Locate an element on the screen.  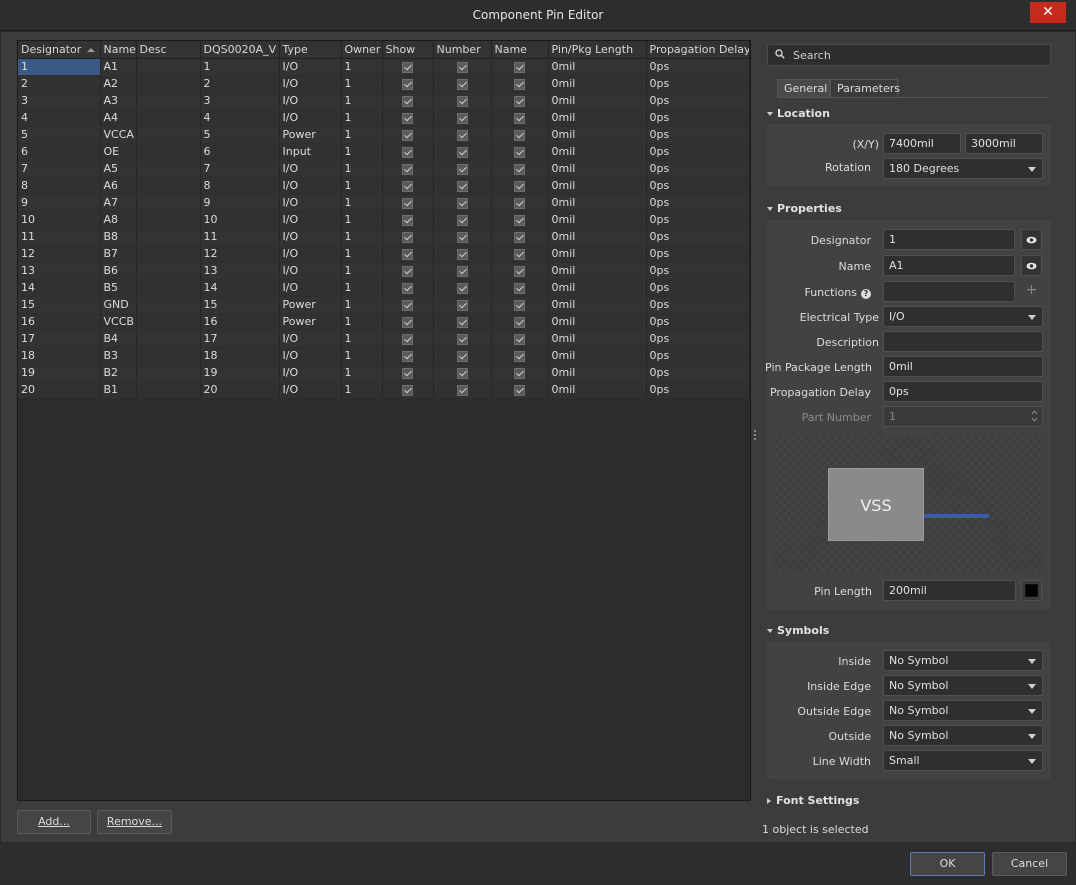
cell-designator: 4 is located at coordinates (59, 118).